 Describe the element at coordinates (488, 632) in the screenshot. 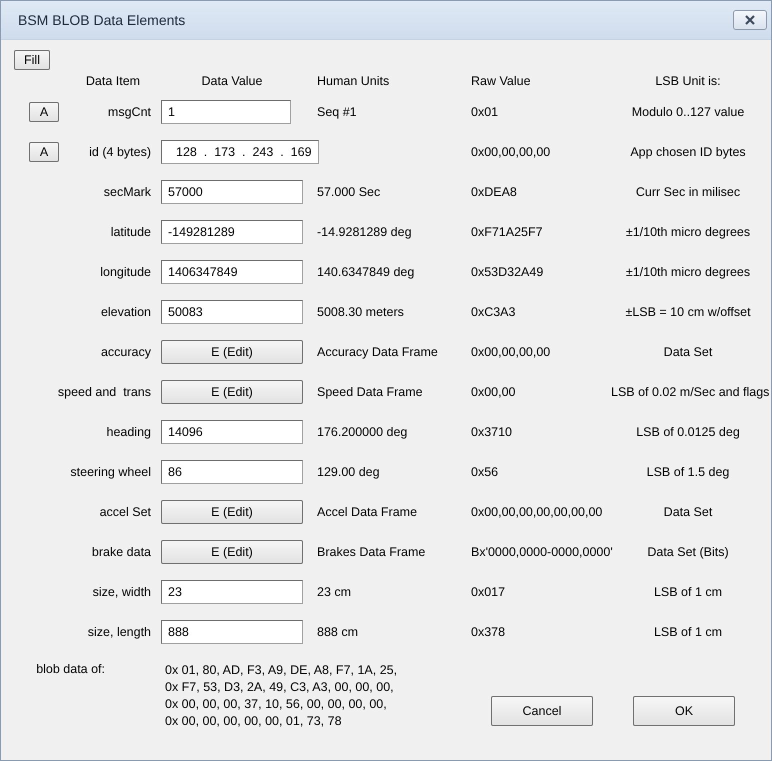

I see `raw-value: 0x378` at that location.